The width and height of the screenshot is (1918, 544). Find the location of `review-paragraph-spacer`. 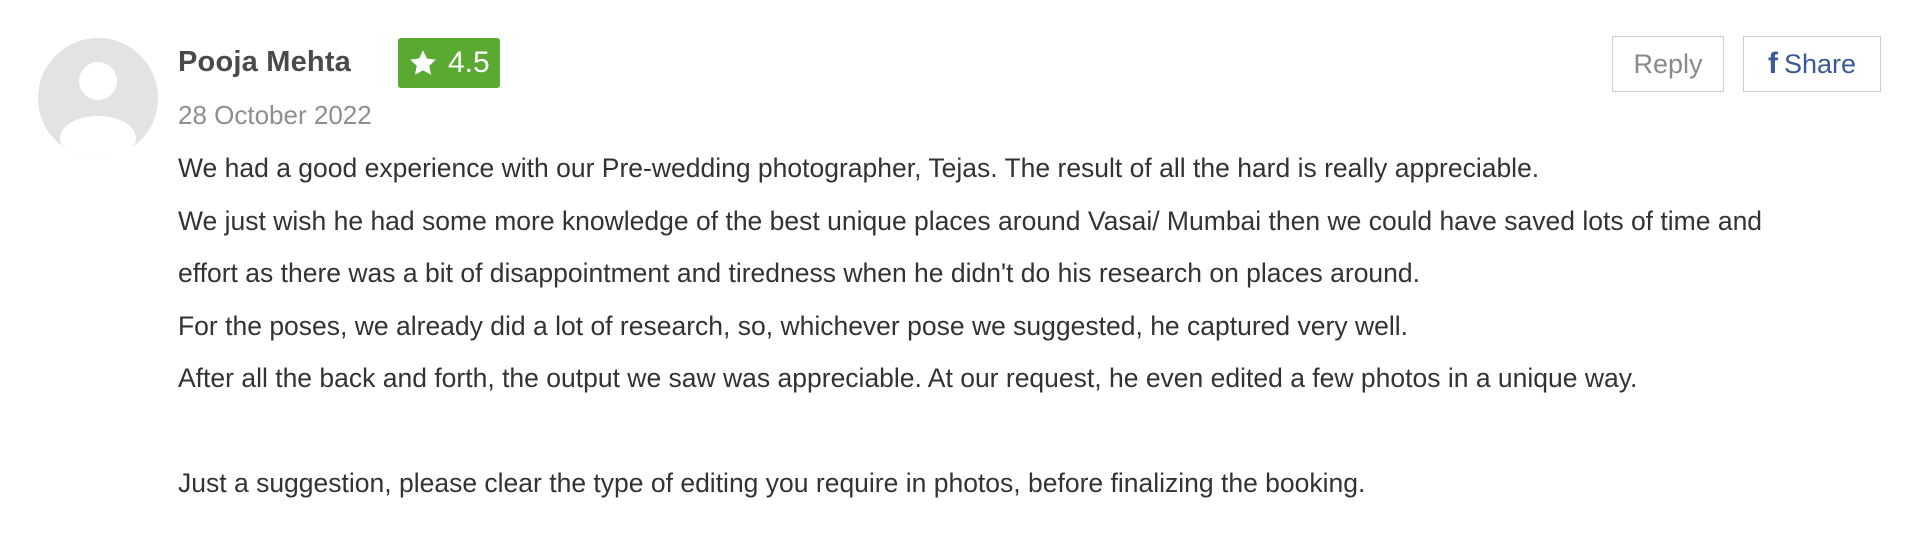

review-paragraph-spacer is located at coordinates (1038, 431).